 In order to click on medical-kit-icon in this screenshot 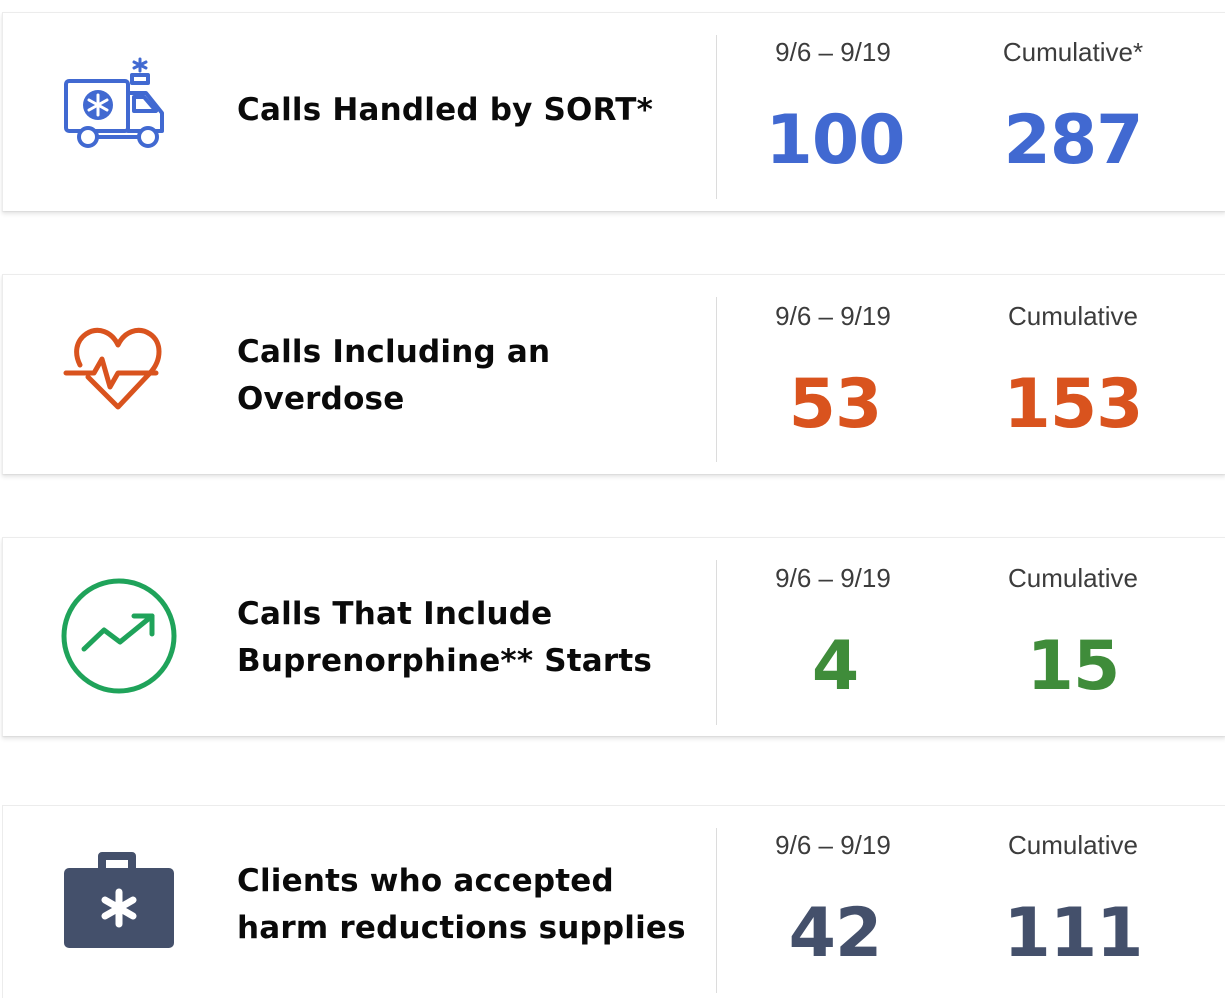, I will do `click(118, 906)`.